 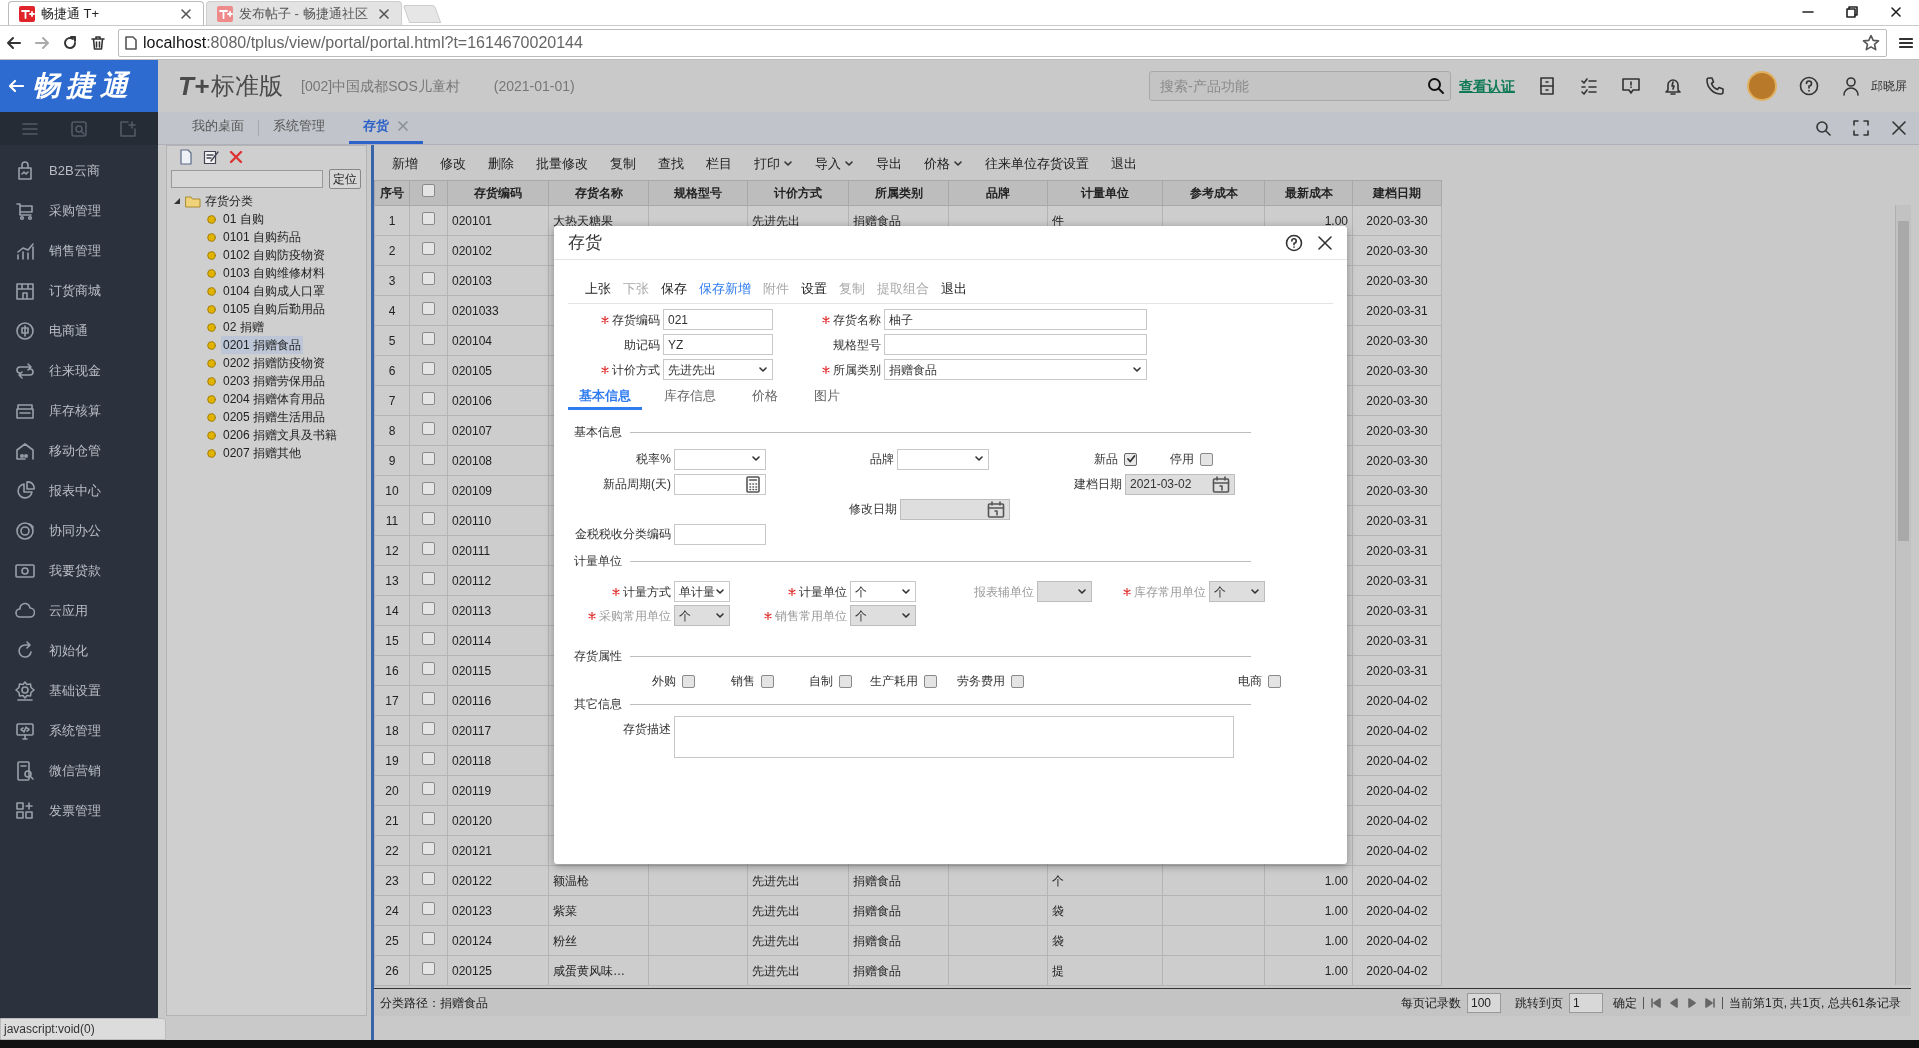 What do you see at coordinates (236, 157) in the screenshot?
I see `delete-icon` at bounding box center [236, 157].